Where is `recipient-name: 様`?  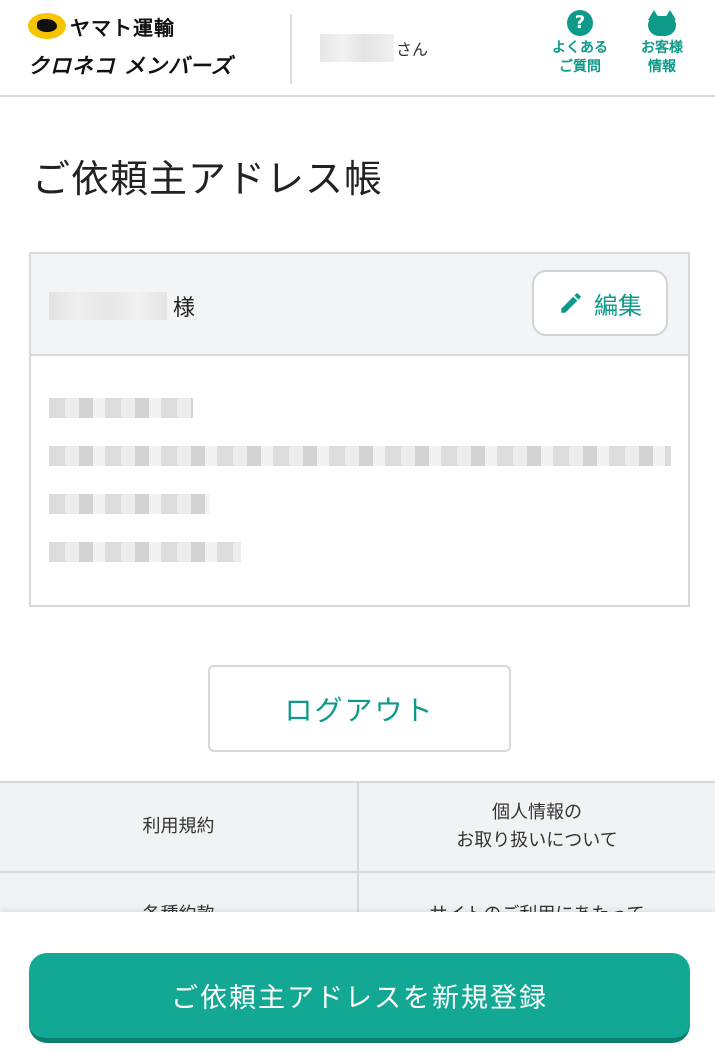
recipient-name: 様 is located at coordinates (122, 306).